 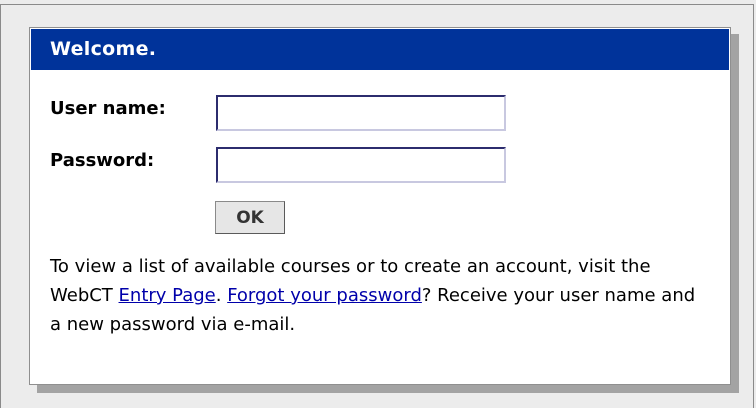 I want to click on password-label: Password:, so click(x=102, y=160).